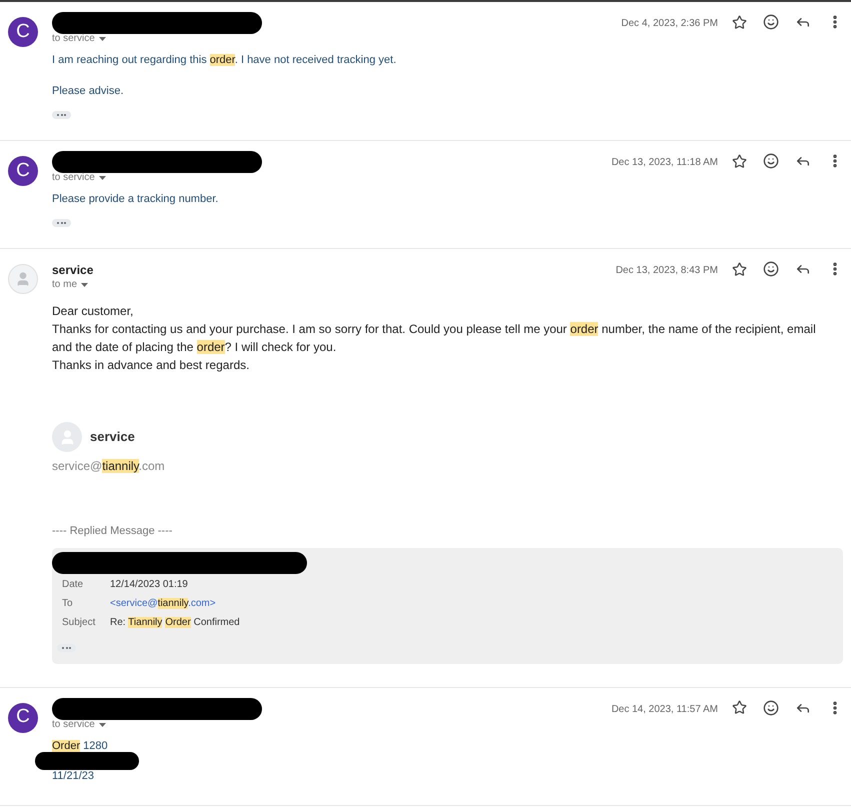 This screenshot has height=808, width=851. What do you see at coordinates (113, 531) in the screenshot?
I see `replied-message-heading: ---- Replied Message ----` at bounding box center [113, 531].